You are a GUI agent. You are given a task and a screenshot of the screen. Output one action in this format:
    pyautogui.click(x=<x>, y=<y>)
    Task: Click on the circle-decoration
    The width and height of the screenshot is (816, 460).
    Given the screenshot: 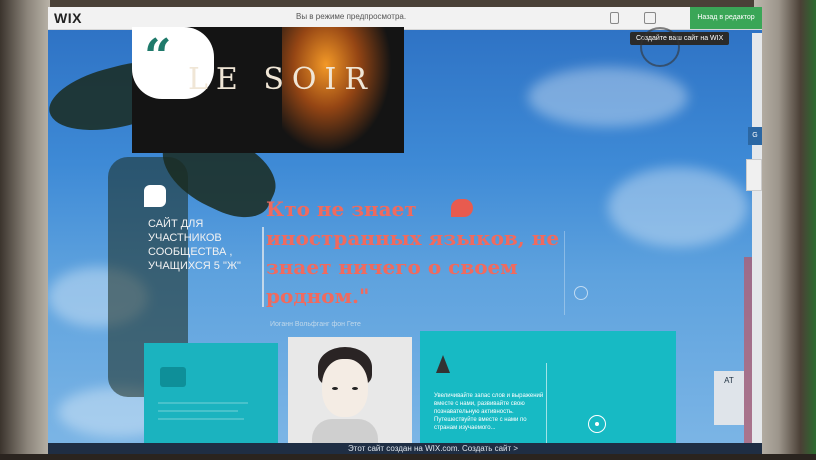 What is the action you would take?
    pyautogui.click(x=660, y=47)
    